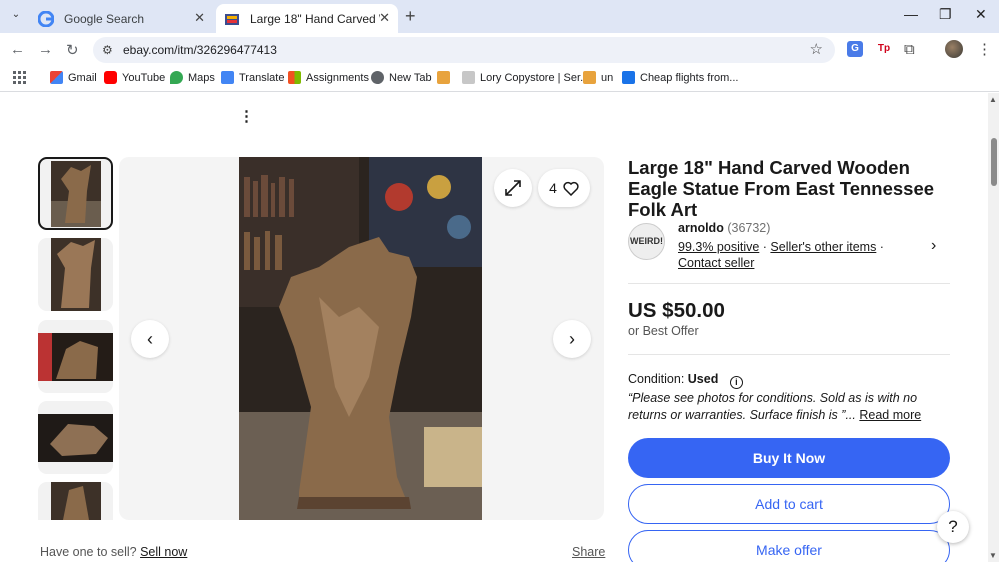  Describe the element at coordinates (701, 228) in the screenshot. I see `seller-name: arnoldo` at that location.